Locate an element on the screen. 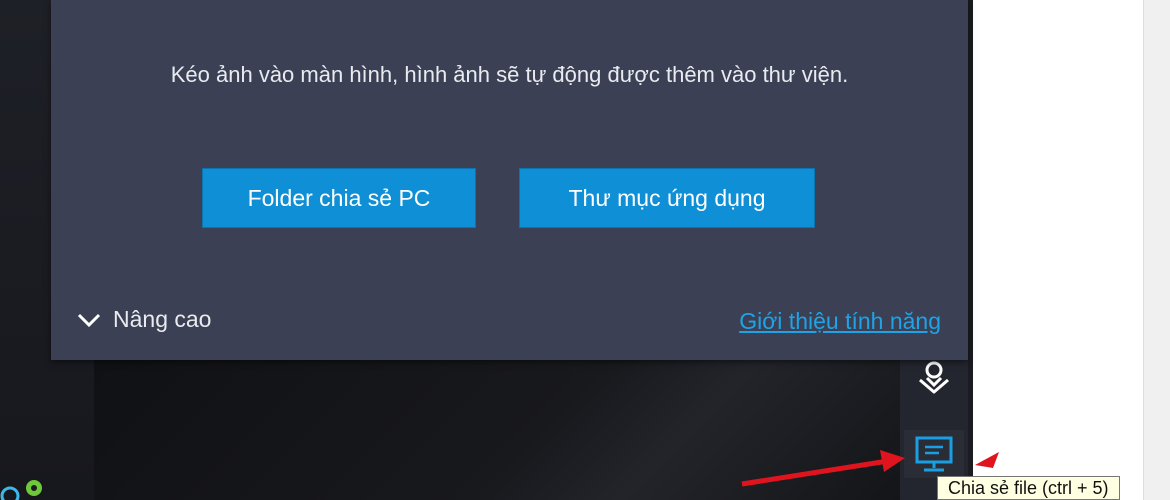 The width and height of the screenshot is (1170, 500). red-arrow-shaft is located at coordinates (815, 472).